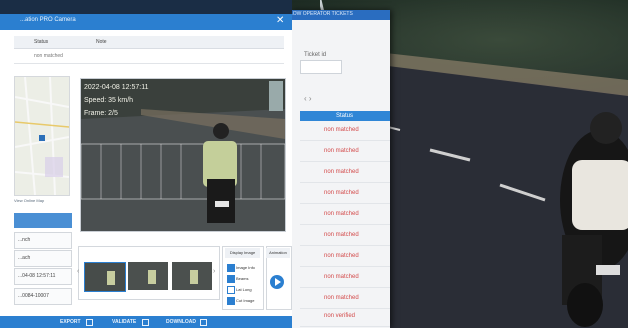 The width and height of the screenshot is (628, 328). Describe the element at coordinates (109, 100) in the screenshot. I see `osd-speed: Speed: 35 km/h` at that location.